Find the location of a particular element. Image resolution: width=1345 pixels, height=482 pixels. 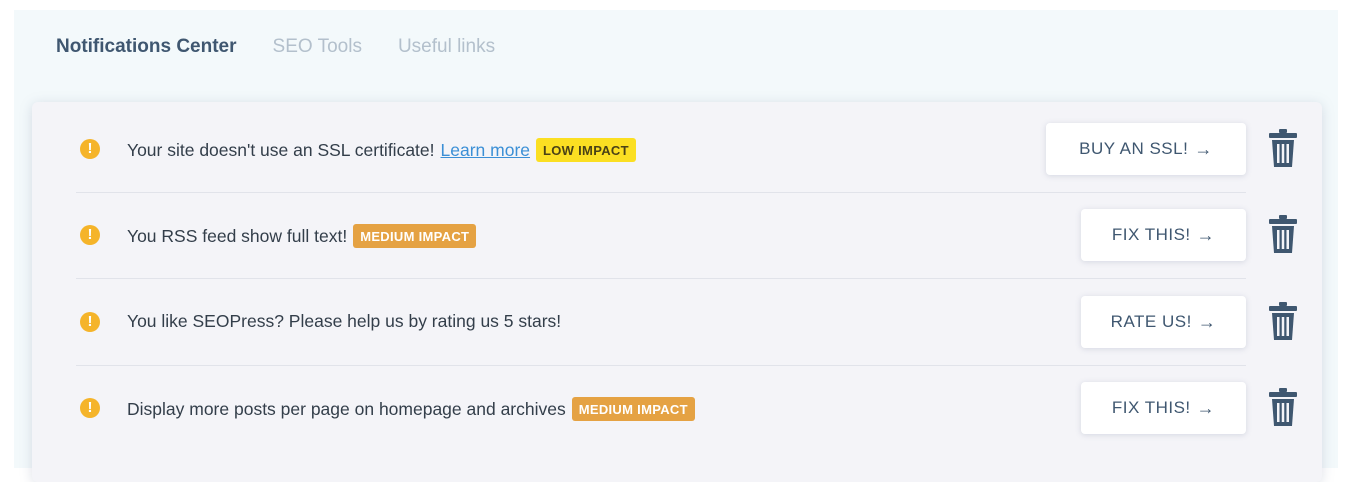

tab-useful-links: Useful links is located at coordinates (446, 47).